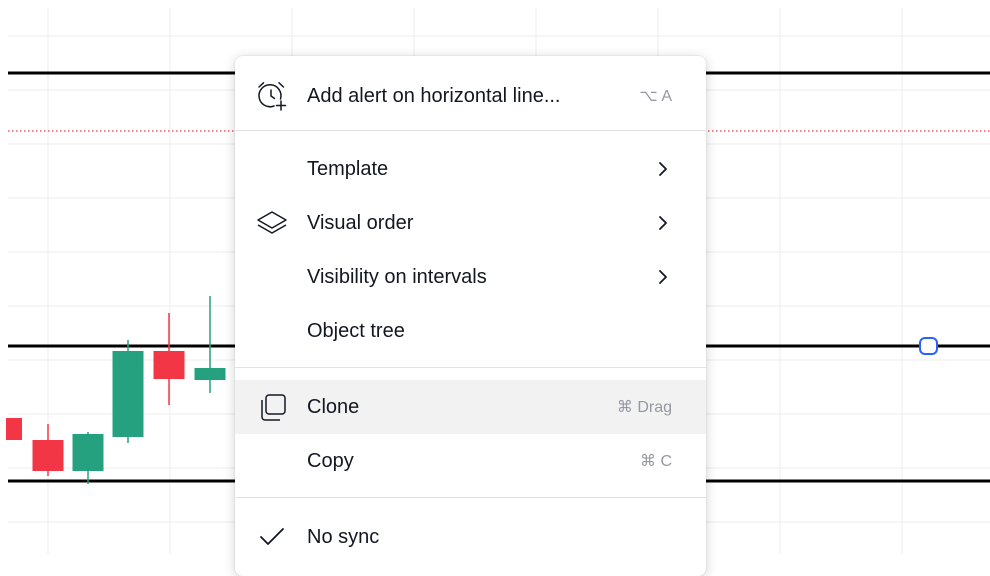 The height and width of the screenshot is (576, 990). Describe the element at coordinates (397, 276) in the screenshot. I see `menu-item-label: Visibility on intervals` at that location.